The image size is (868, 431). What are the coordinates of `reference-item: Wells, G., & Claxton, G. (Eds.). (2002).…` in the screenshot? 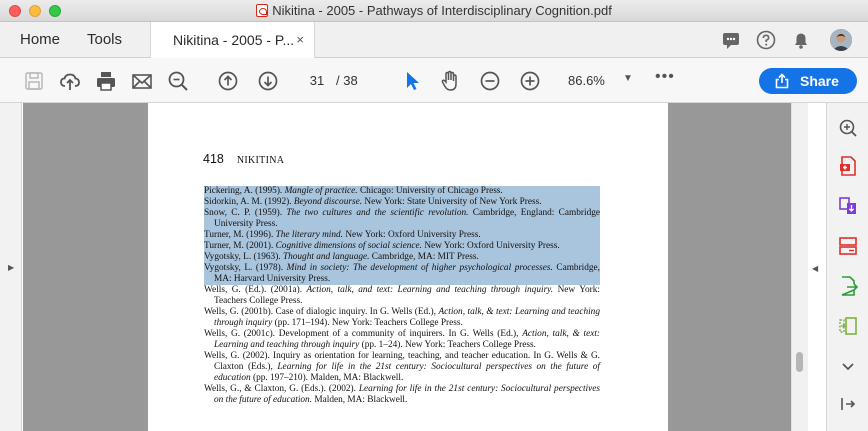 It's located at (402, 395).